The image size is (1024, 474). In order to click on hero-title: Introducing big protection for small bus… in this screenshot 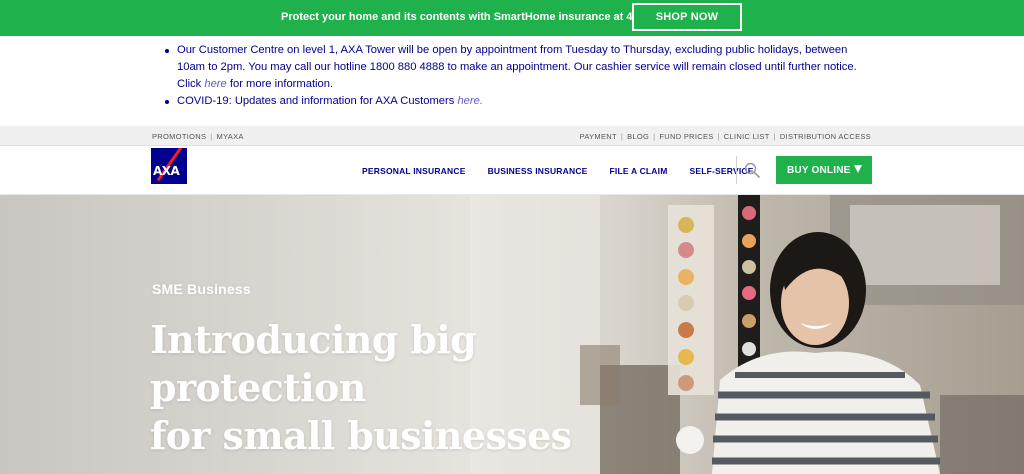, I will do `click(380, 388)`.